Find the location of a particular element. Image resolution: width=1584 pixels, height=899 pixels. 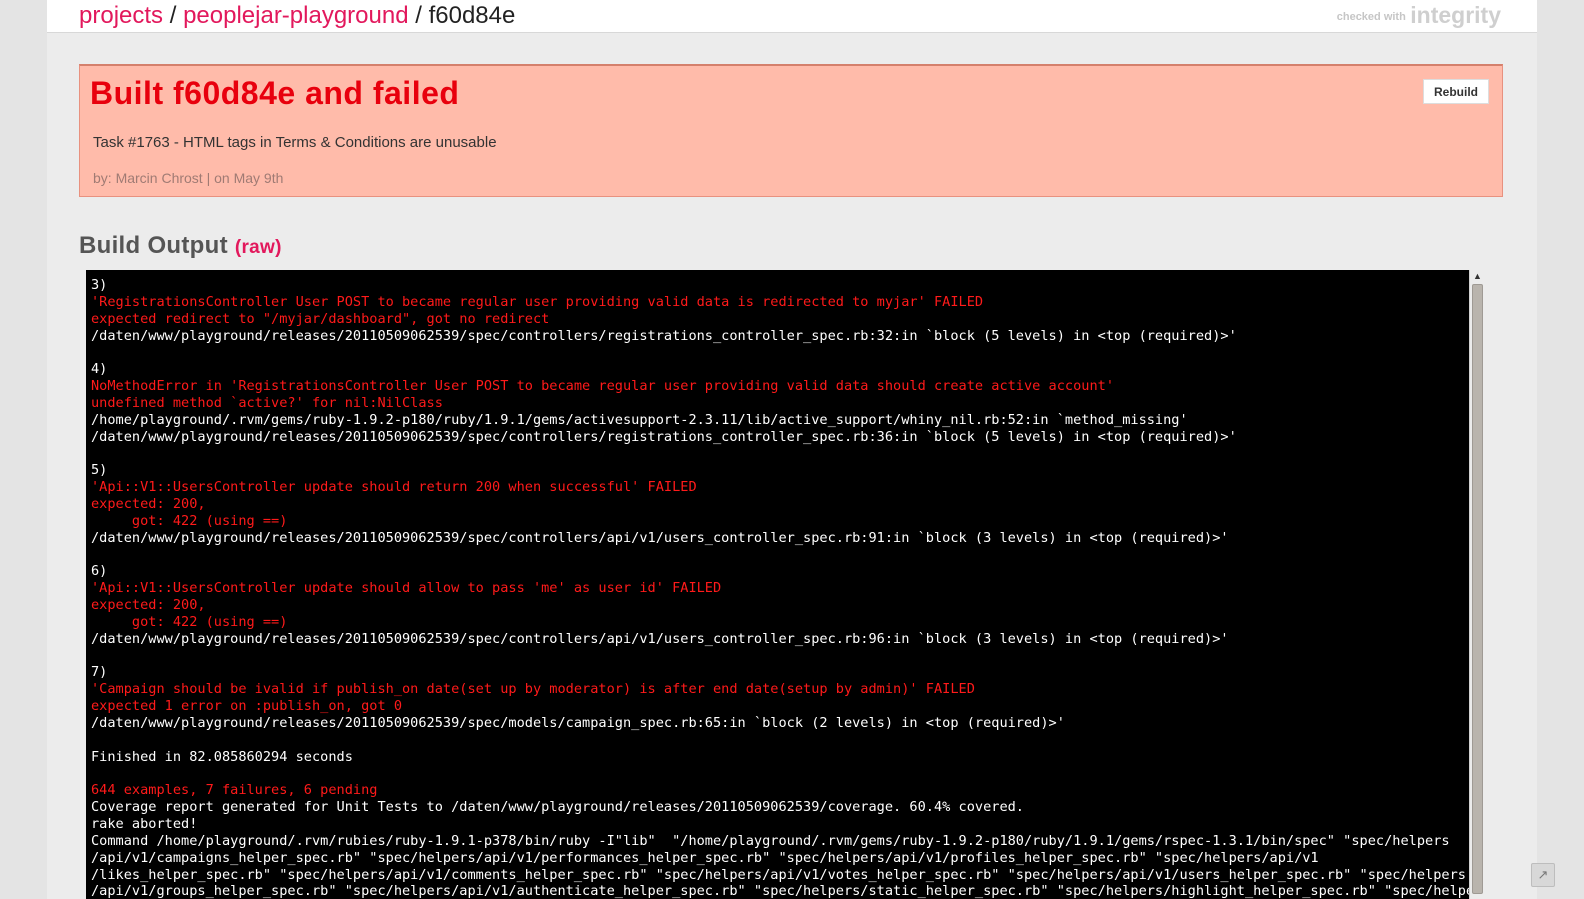

checked-with-integrity-link: checked with integrity is located at coordinates (1419, 15).